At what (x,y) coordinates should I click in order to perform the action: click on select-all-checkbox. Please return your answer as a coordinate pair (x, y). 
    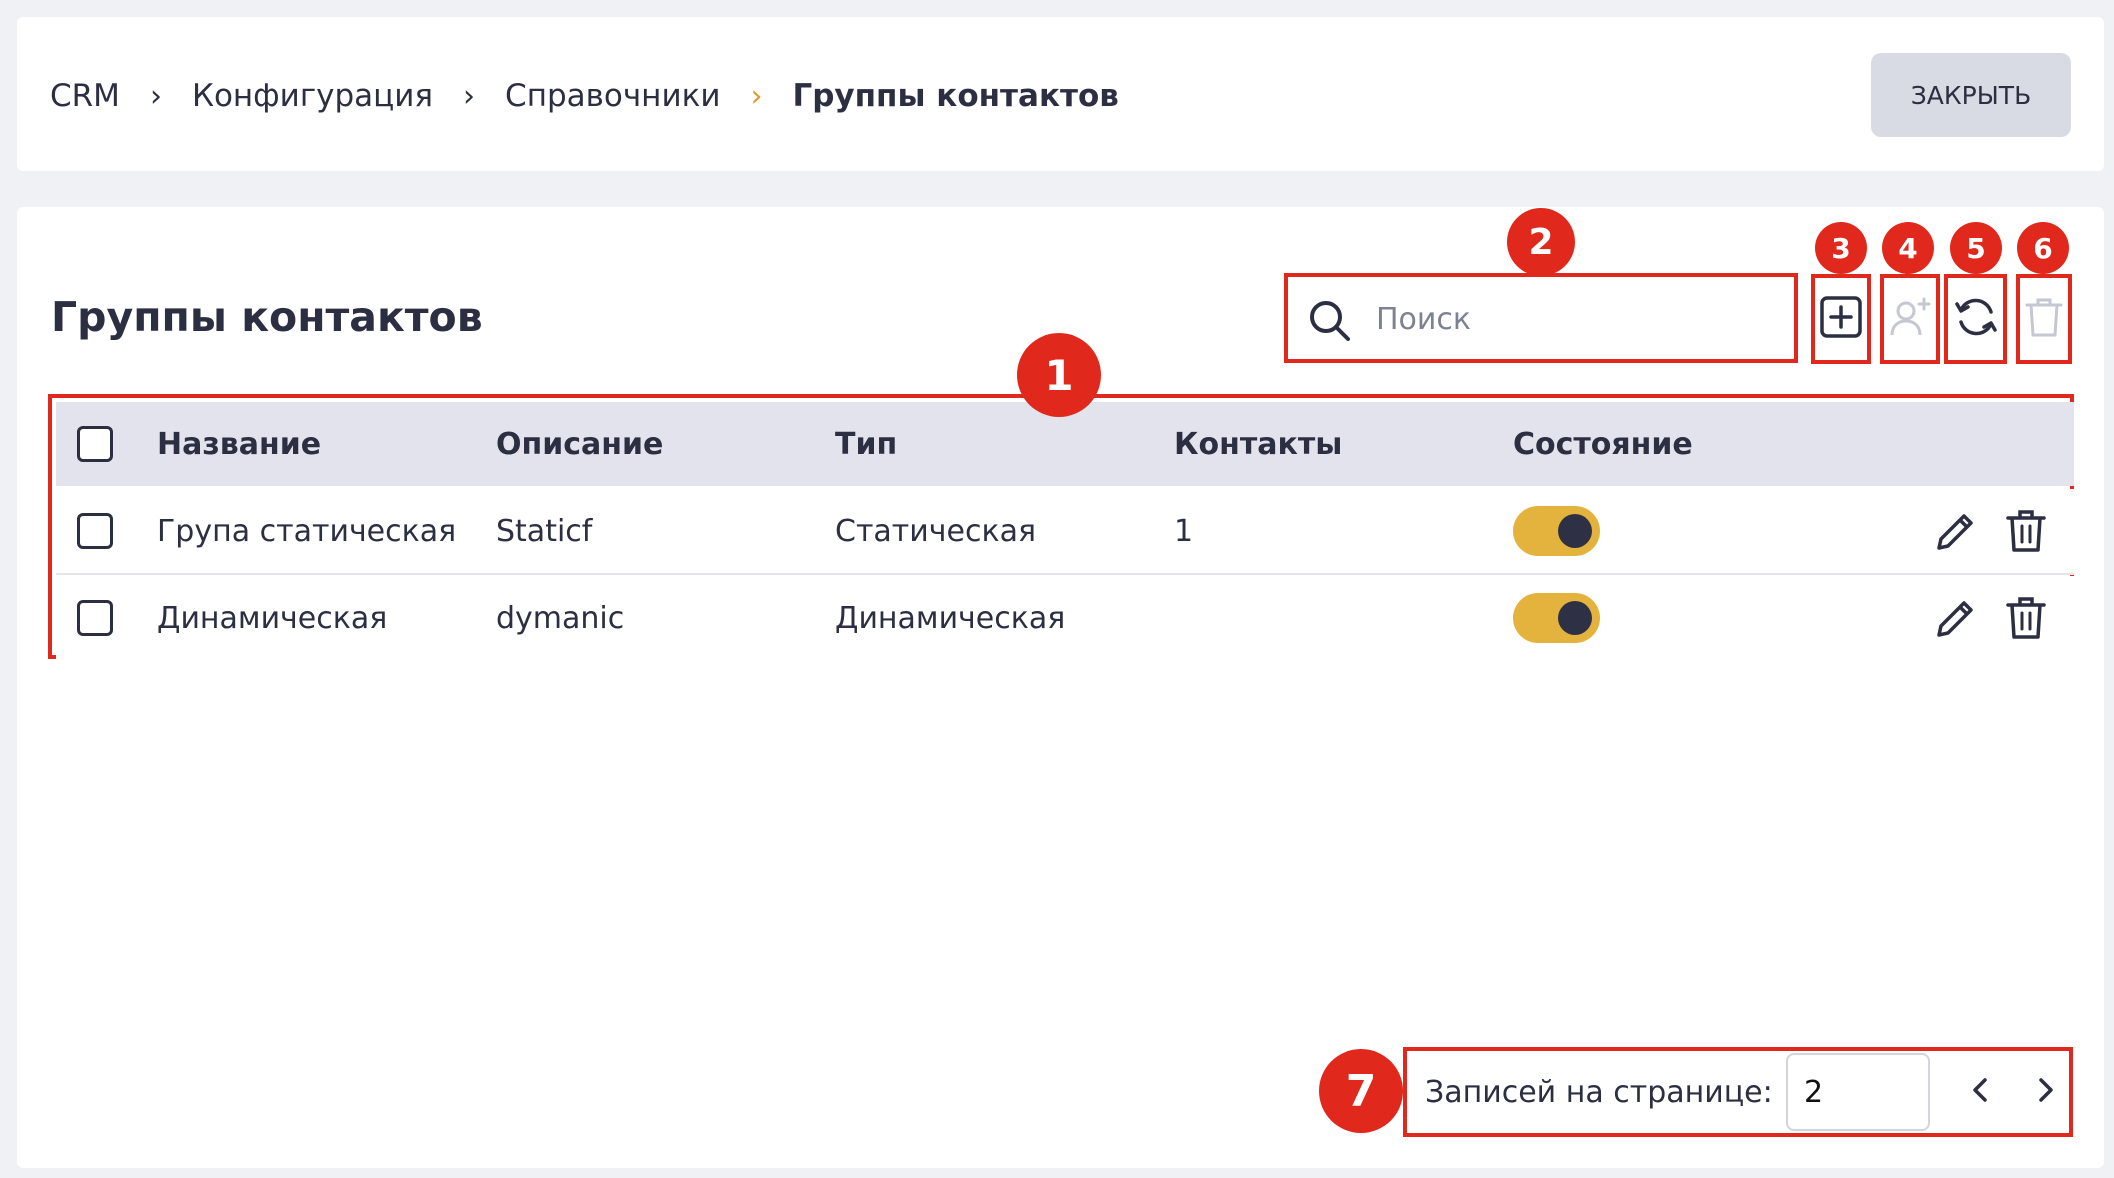
    Looking at the image, I should click on (95, 444).